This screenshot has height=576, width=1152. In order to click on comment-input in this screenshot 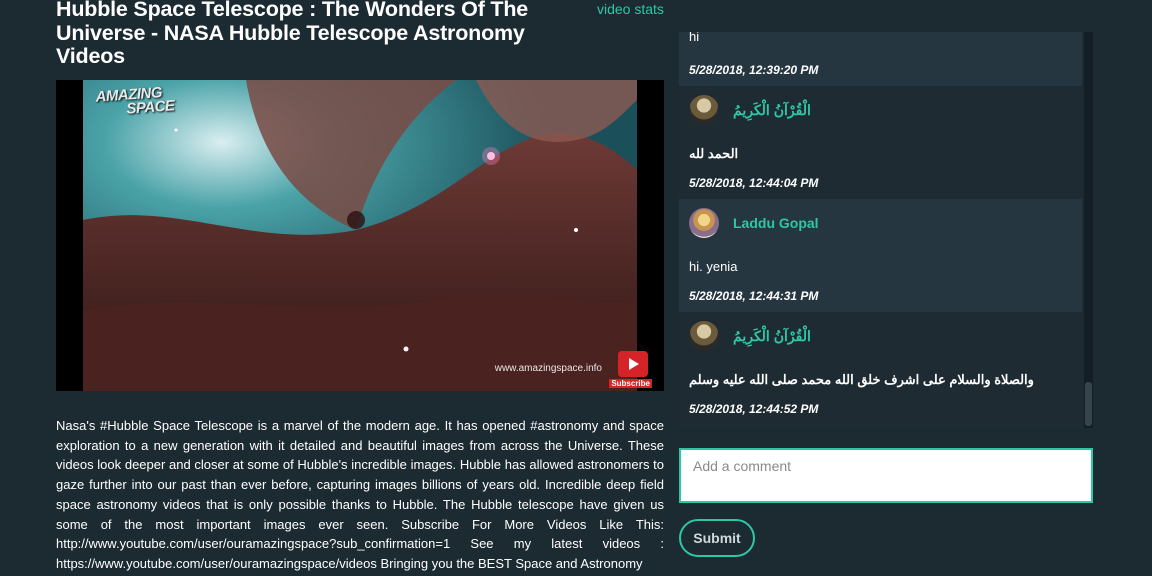, I will do `click(886, 475)`.